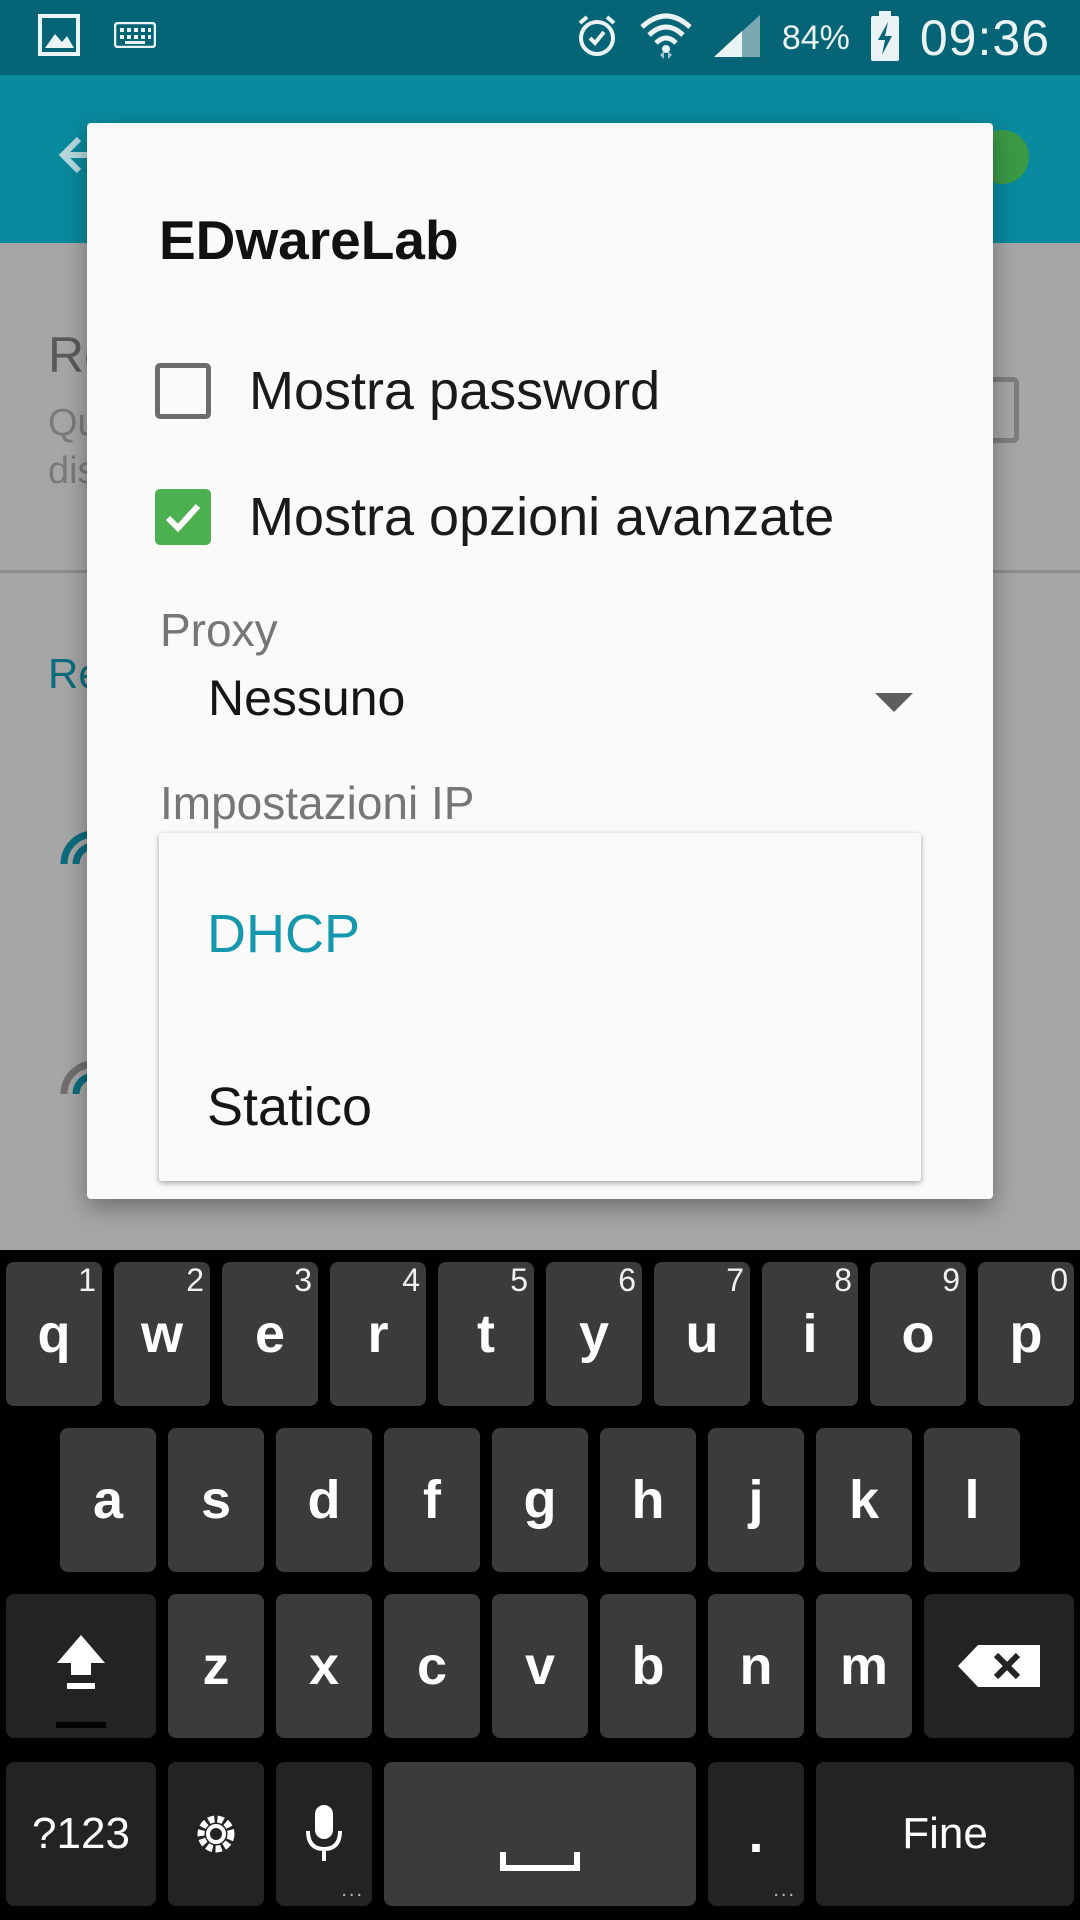 The width and height of the screenshot is (1080, 1920). Describe the element at coordinates (815, 37) in the screenshot. I see `battery-percent: 84%` at that location.